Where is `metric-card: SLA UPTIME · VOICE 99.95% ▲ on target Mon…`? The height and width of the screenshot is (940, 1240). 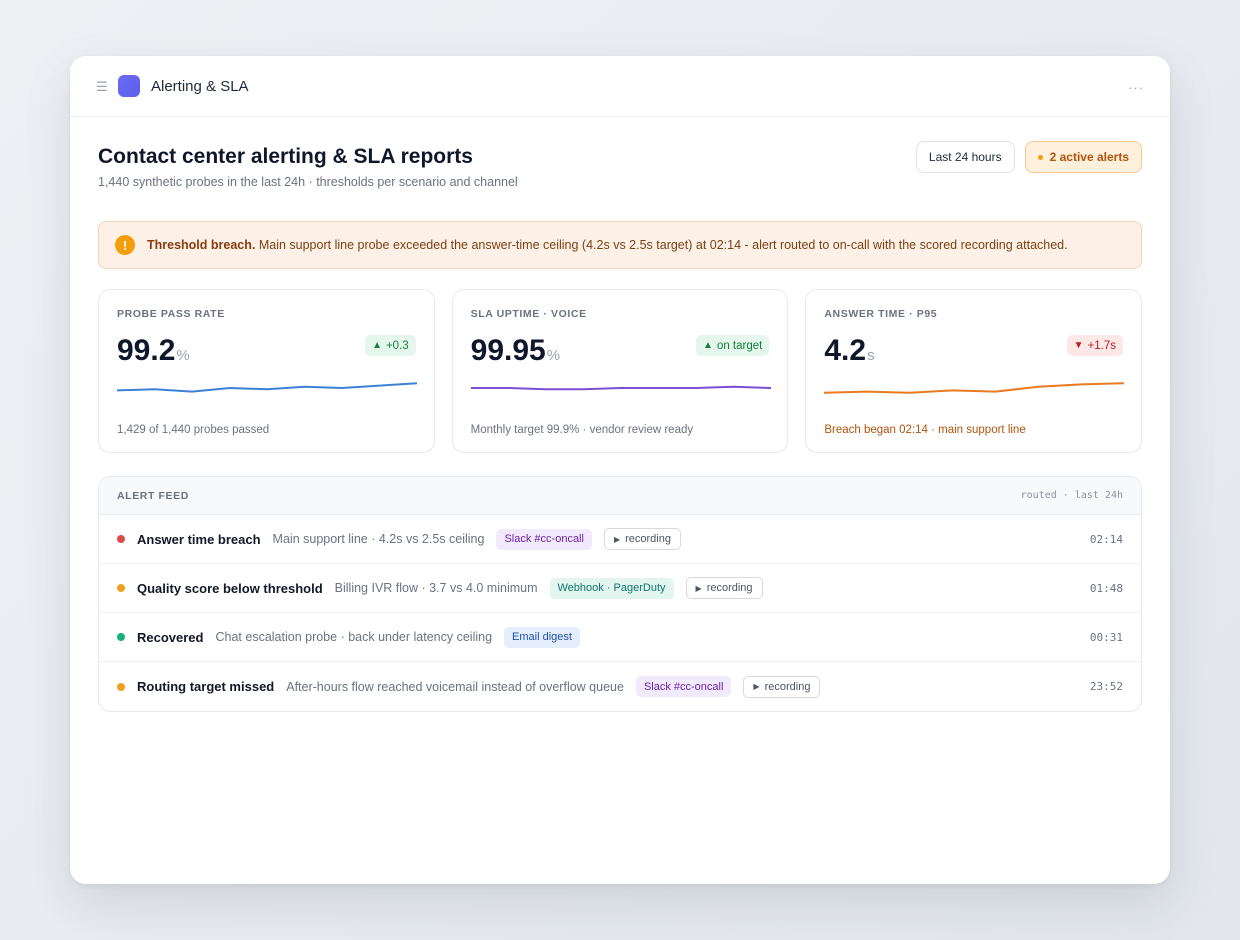 metric-card: SLA UPTIME · VOICE 99.95% ▲ on target Mon… is located at coordinates (620, 371).